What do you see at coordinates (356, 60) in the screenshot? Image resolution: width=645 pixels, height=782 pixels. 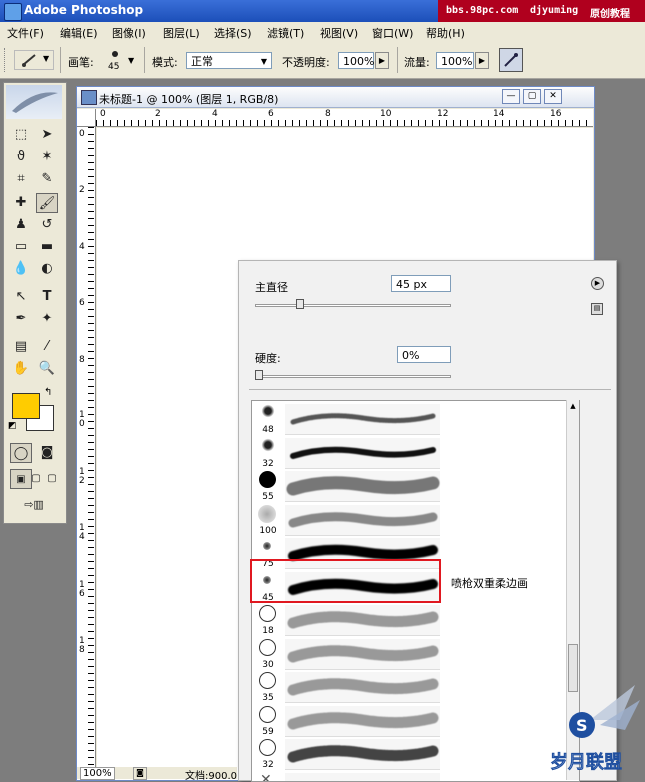 I see `opacity-input: 100%` at bounding box center [356, 60].